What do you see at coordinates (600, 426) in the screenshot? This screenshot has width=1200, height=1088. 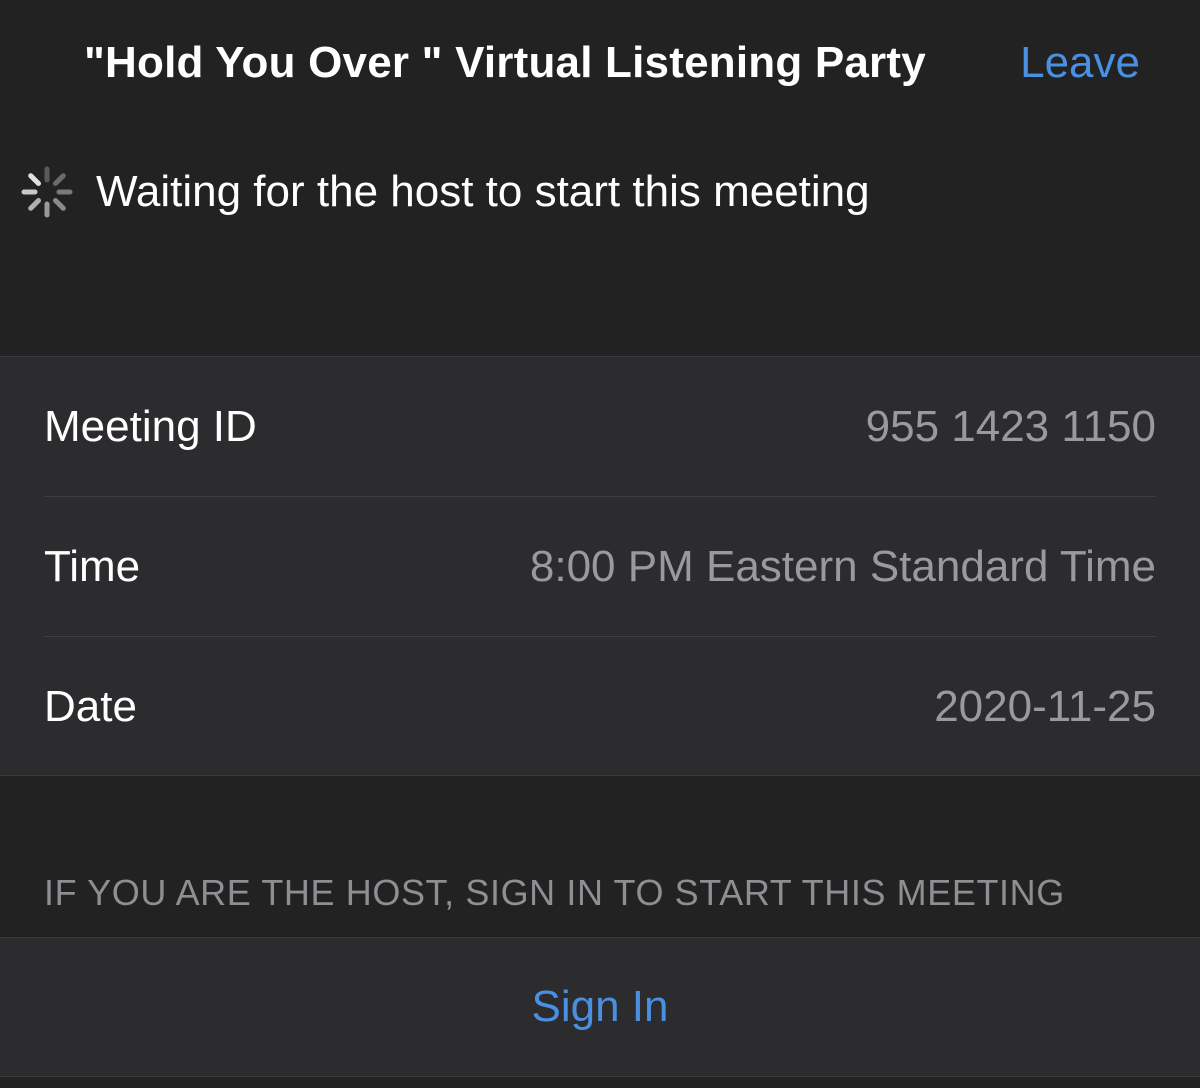 I see `meeting-id-row: Meeting ID 955 1423 1150` at bounding box center [600, 426].